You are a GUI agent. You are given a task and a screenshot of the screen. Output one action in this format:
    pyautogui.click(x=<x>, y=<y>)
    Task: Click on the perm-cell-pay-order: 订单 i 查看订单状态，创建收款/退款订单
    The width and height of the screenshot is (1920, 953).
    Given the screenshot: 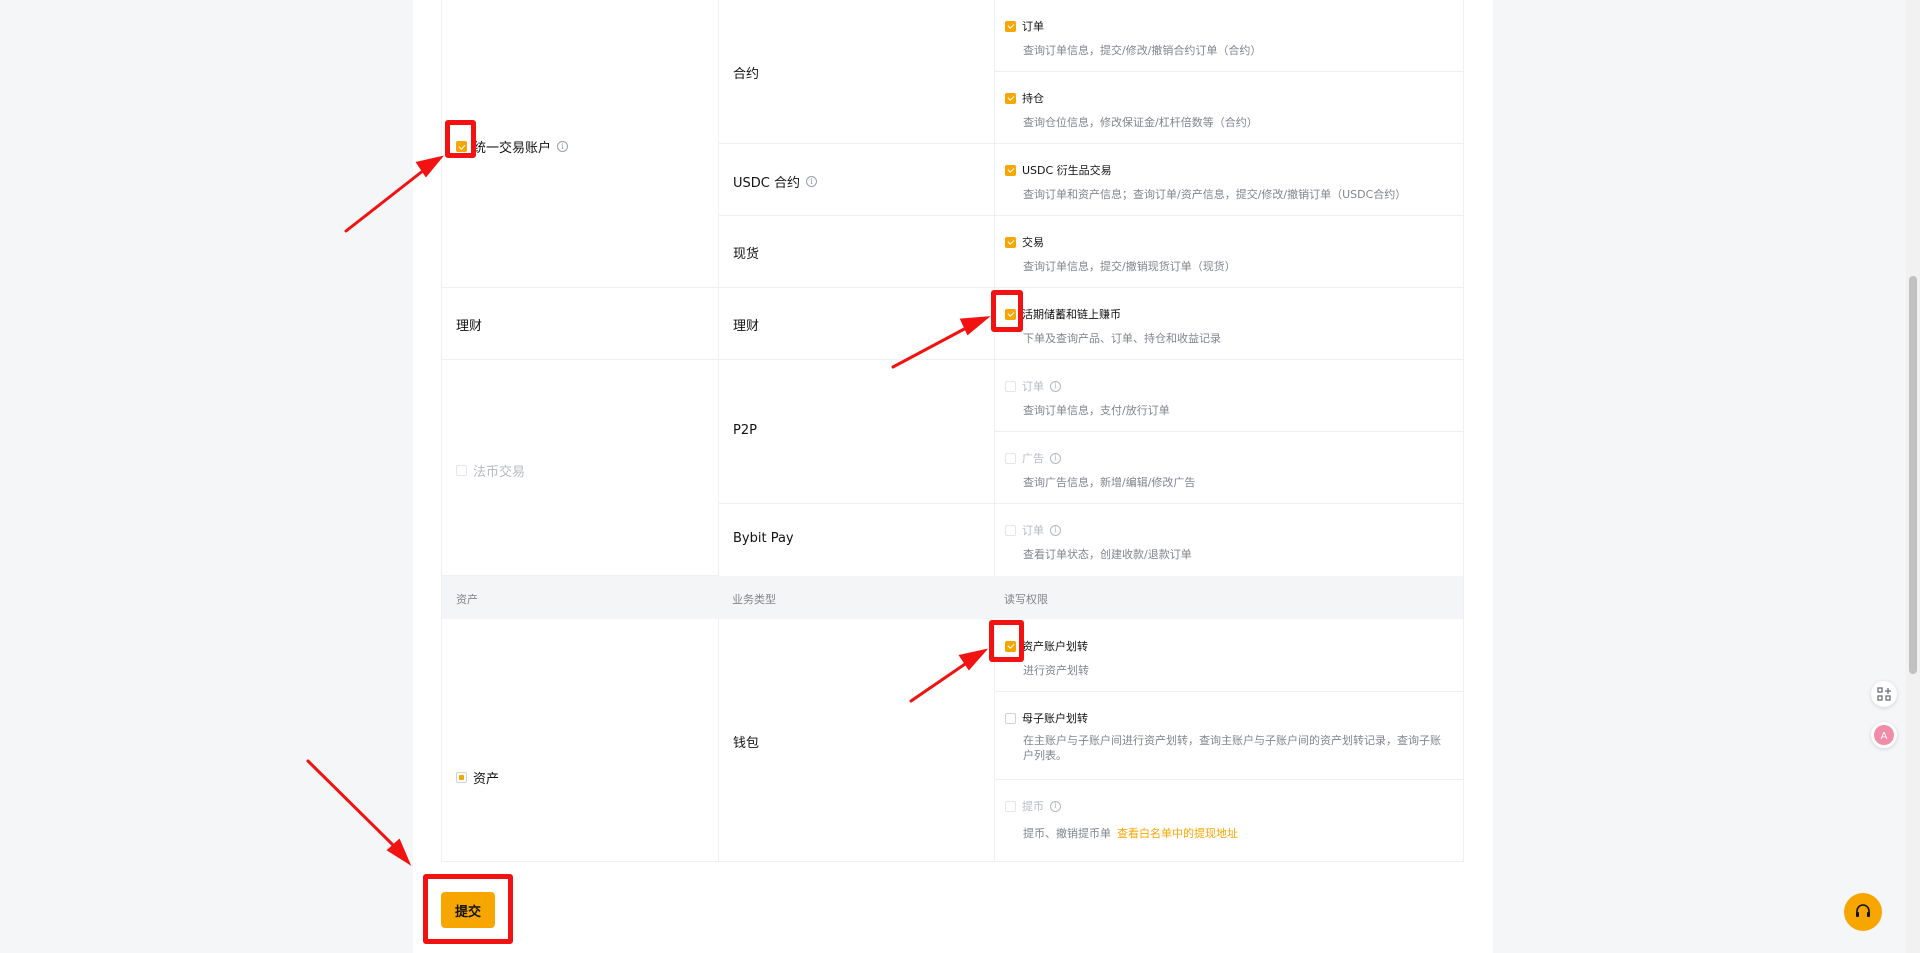 What is the action you would take?
    pyautogui.click(x=1228, y=540)
    